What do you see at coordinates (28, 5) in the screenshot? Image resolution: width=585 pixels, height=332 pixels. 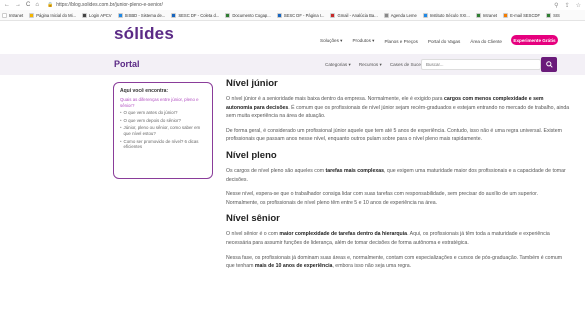 I see `reload-icon: C` at bounding box center [28, 5].